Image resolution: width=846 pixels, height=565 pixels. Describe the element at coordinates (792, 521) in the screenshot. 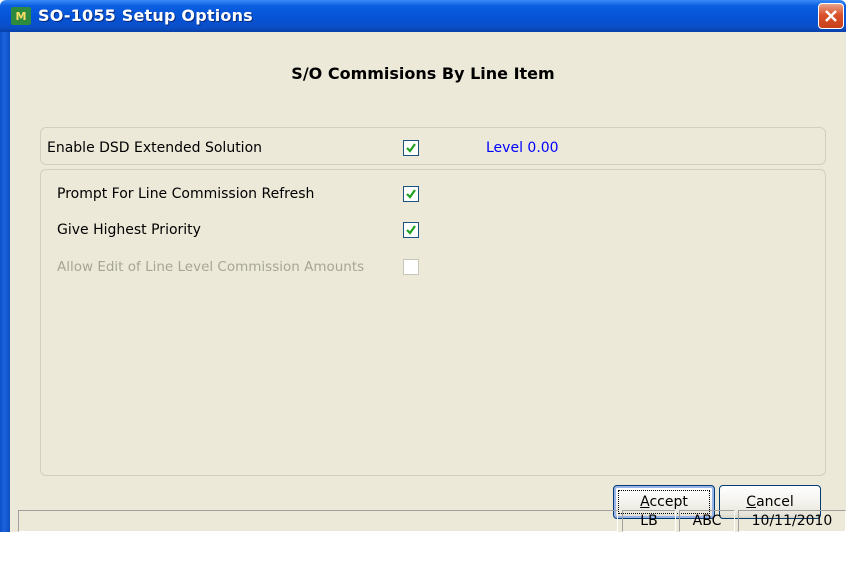

I see `status-date: 10/11/2010` at that location.